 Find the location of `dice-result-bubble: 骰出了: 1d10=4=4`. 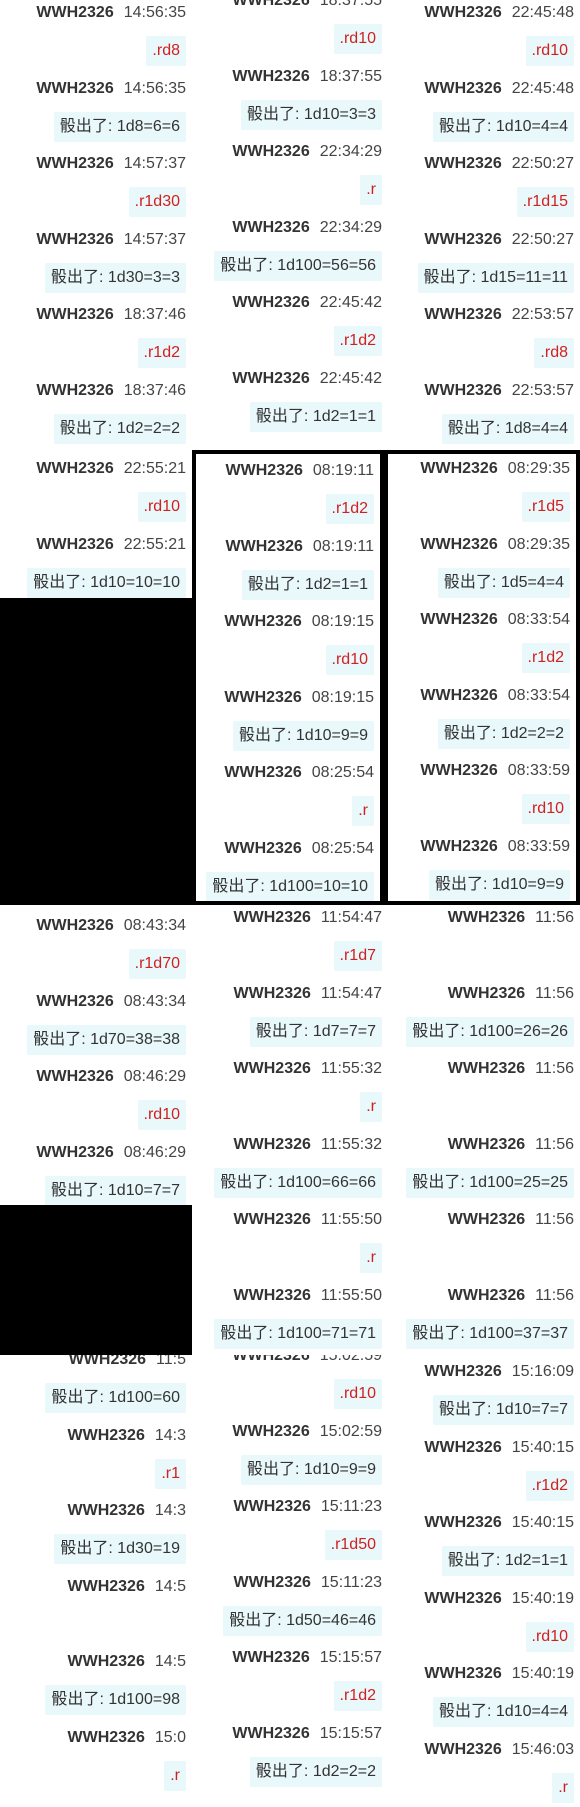

dice-result-bubble: 骰出了: 1d10=4=4 is located at coordinates (503, 126).